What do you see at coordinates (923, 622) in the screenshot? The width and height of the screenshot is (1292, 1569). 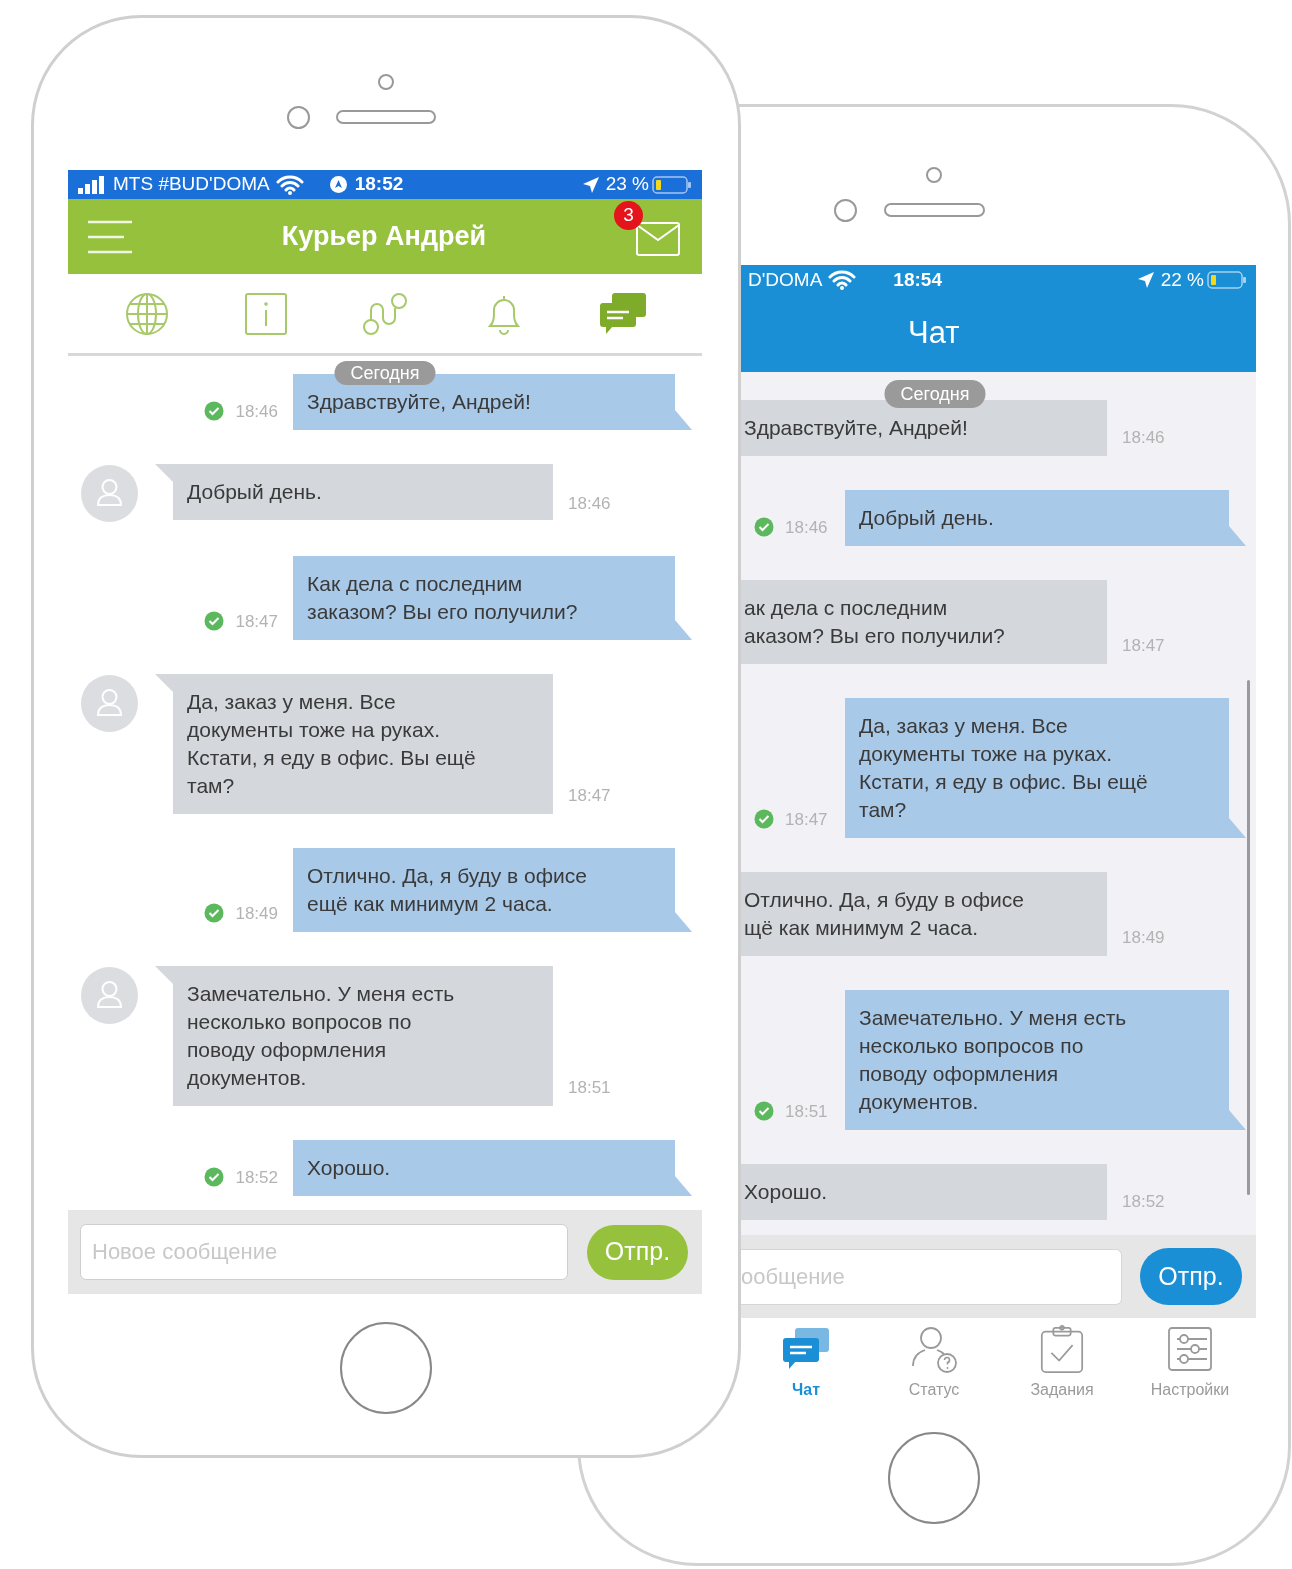 I see `message-bubble: ак дела с последним аказом? Вы его получили?` at bounding box center [923, 622].